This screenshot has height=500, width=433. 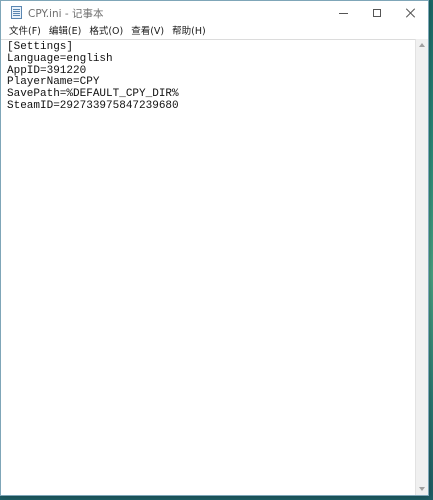 I want to click on menu-help: 帮助(H), so click(x=189, y=32).